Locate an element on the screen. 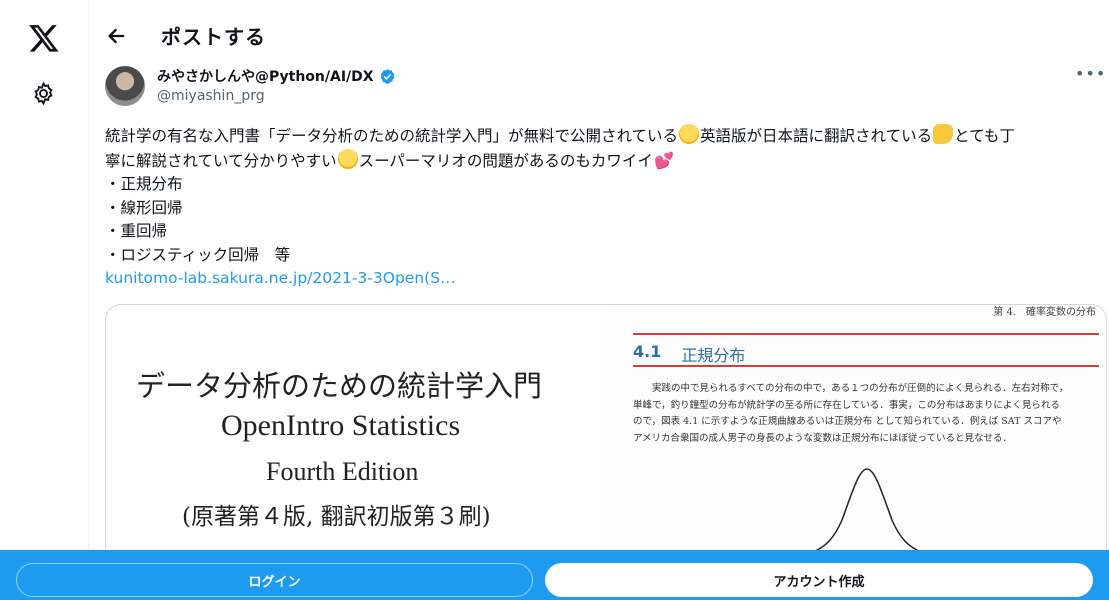  author-handle: @miyashin_prg is located at coordinates (211, 96).